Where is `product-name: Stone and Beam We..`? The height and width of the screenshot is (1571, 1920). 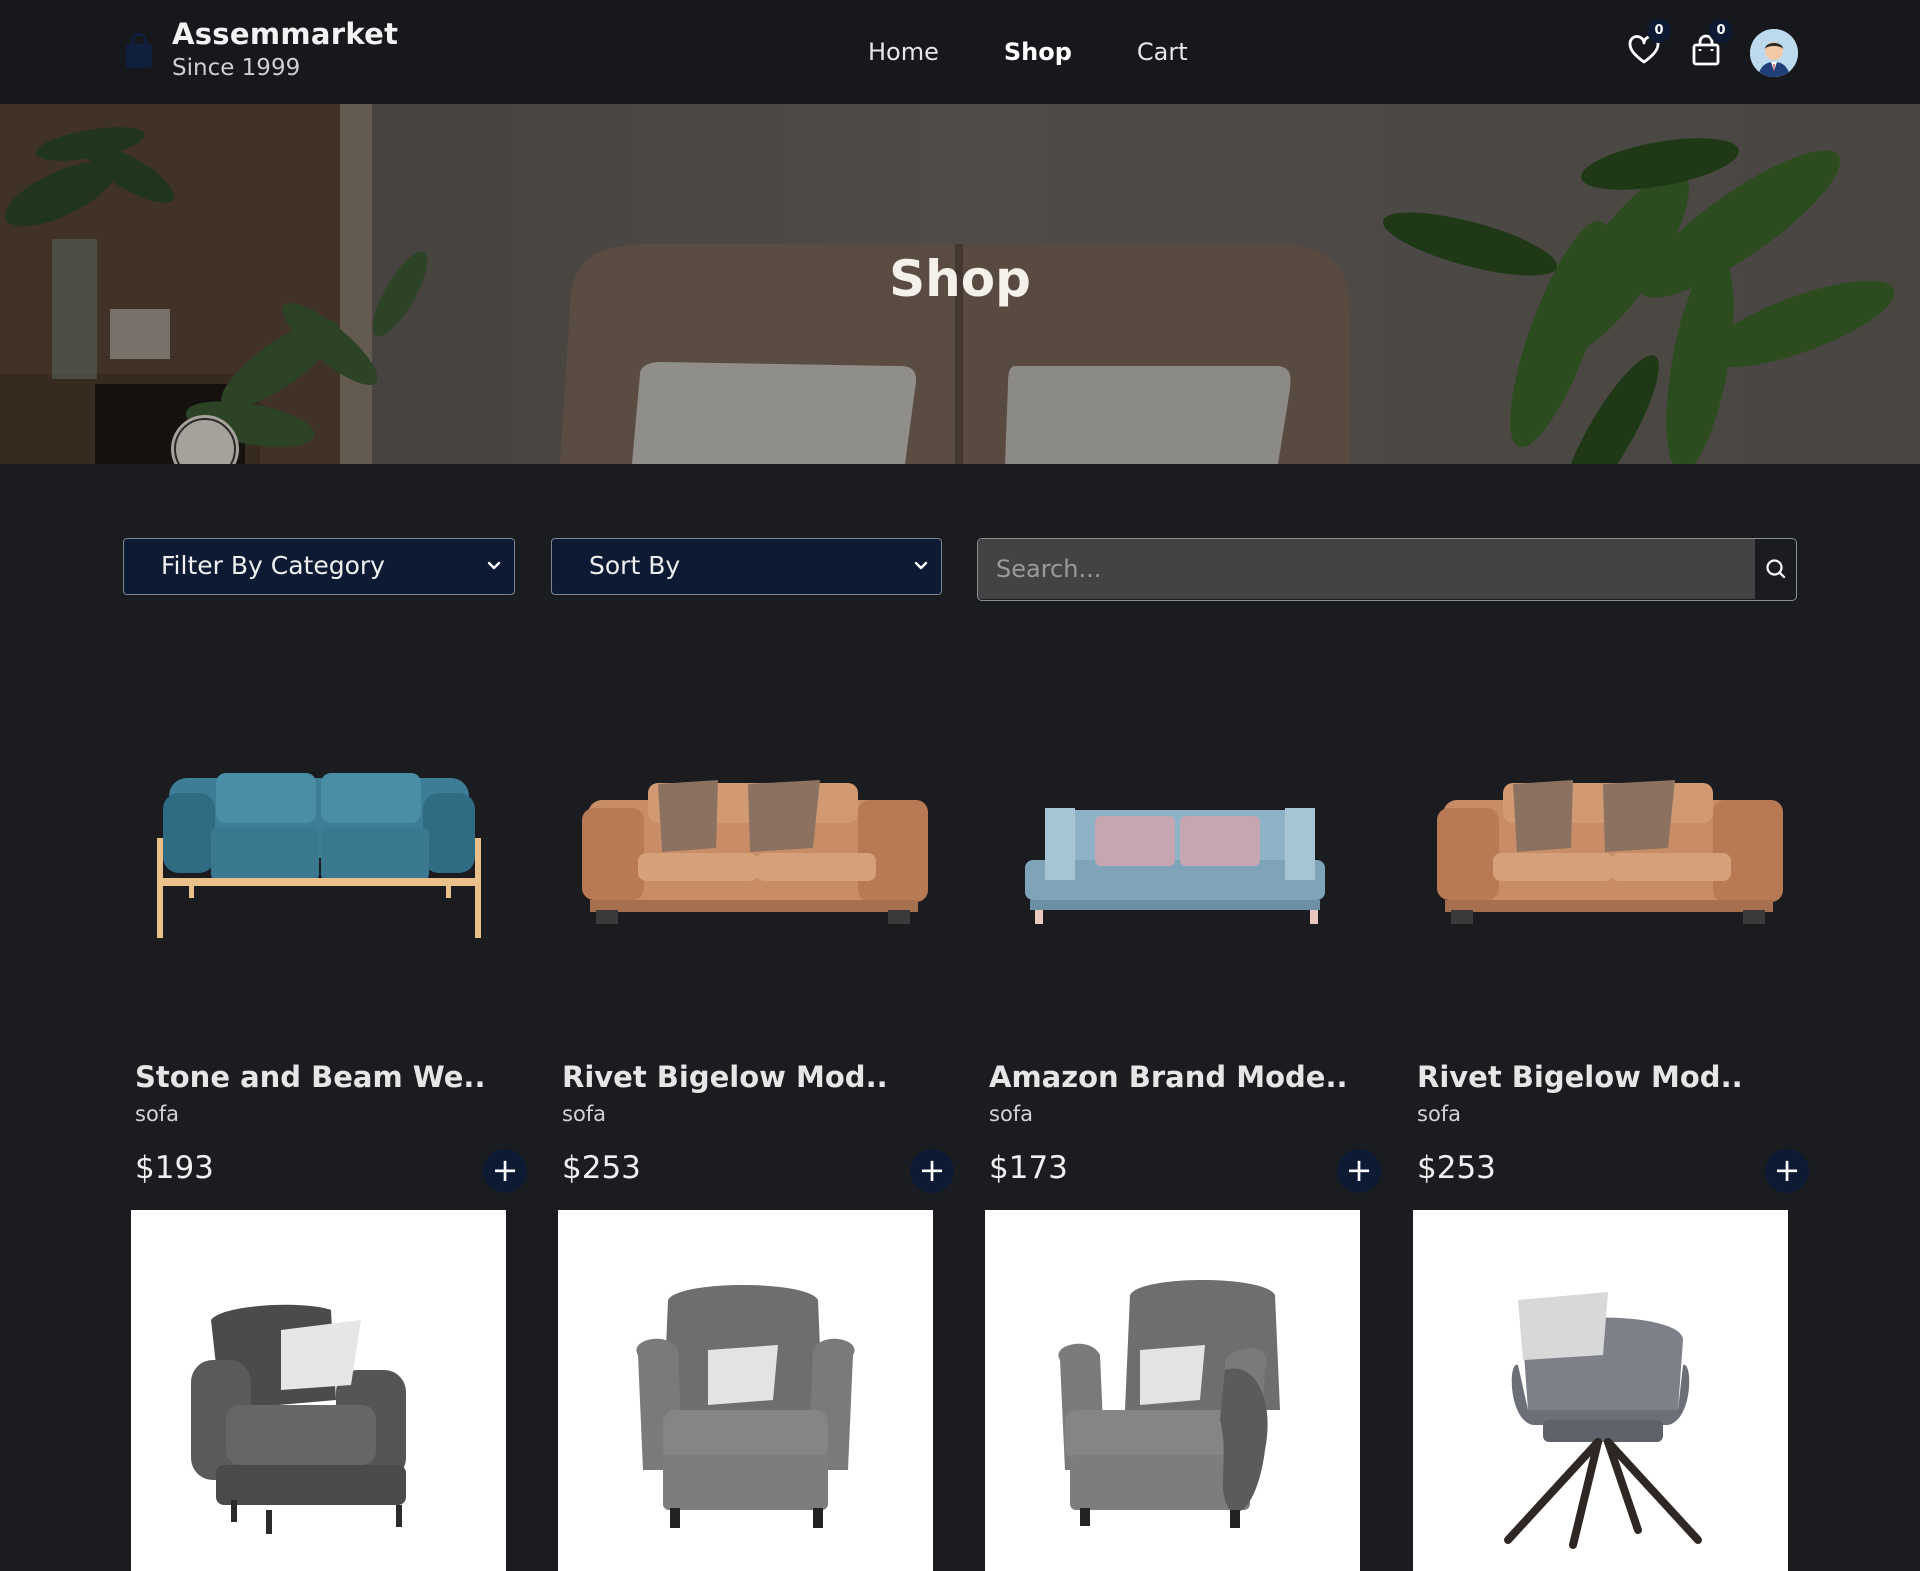 product-name: Stone and Beam We.. is located at coordinates (310, 1077).